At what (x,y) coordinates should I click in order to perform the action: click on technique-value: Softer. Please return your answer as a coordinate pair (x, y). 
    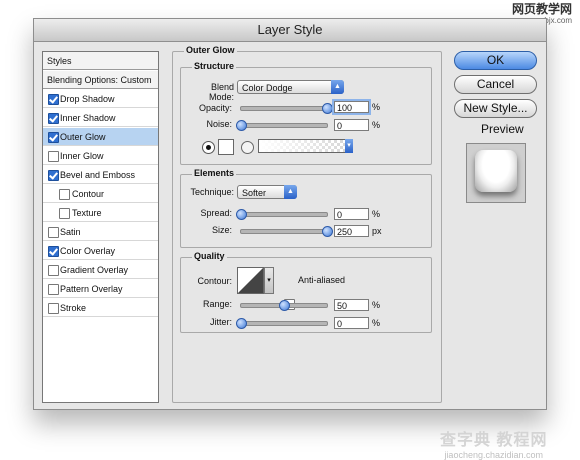
    Looking at the image, I should click on (254, 193).